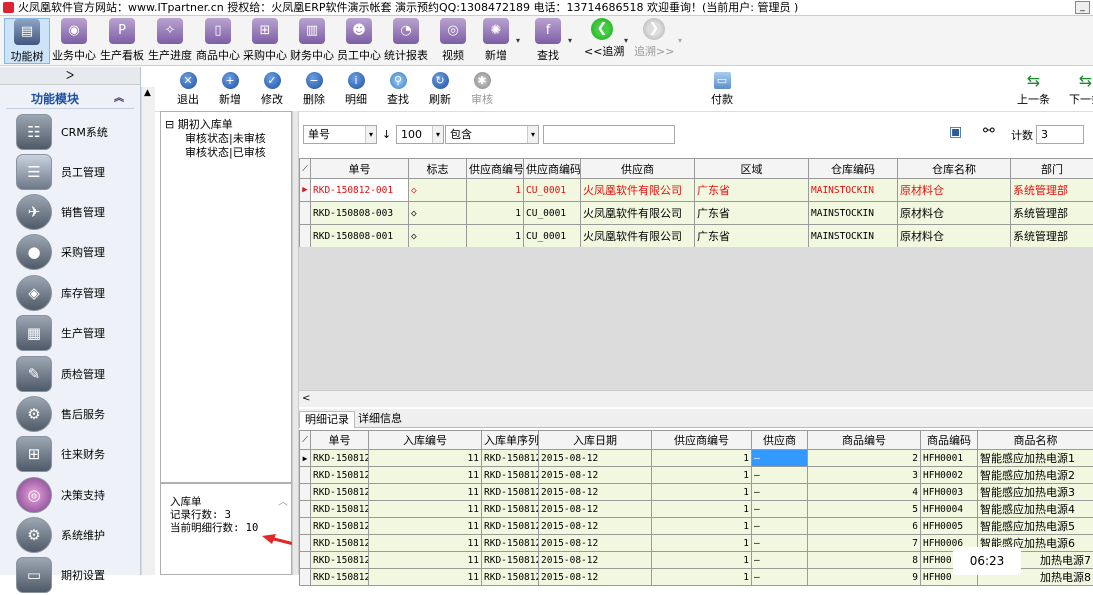 The width and height of the screenshot is (1093, 595). What do you see at coordinates (78, 535) in the screenshot?
I see `sidebar-item-system: ⚙系统维护` at bounding box center [78, 535].